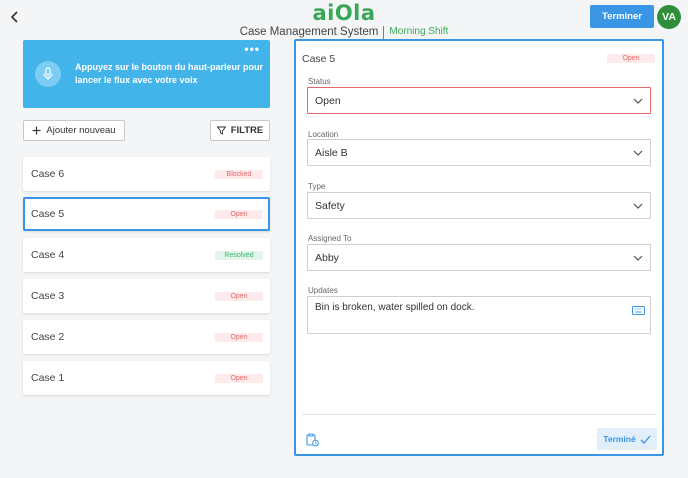 The image size is (688, 478). What do you see at coordinates (146, 378) in the screenshot?
I see `case-list-item: Case 1 Open` at bounding box center [146, 378].